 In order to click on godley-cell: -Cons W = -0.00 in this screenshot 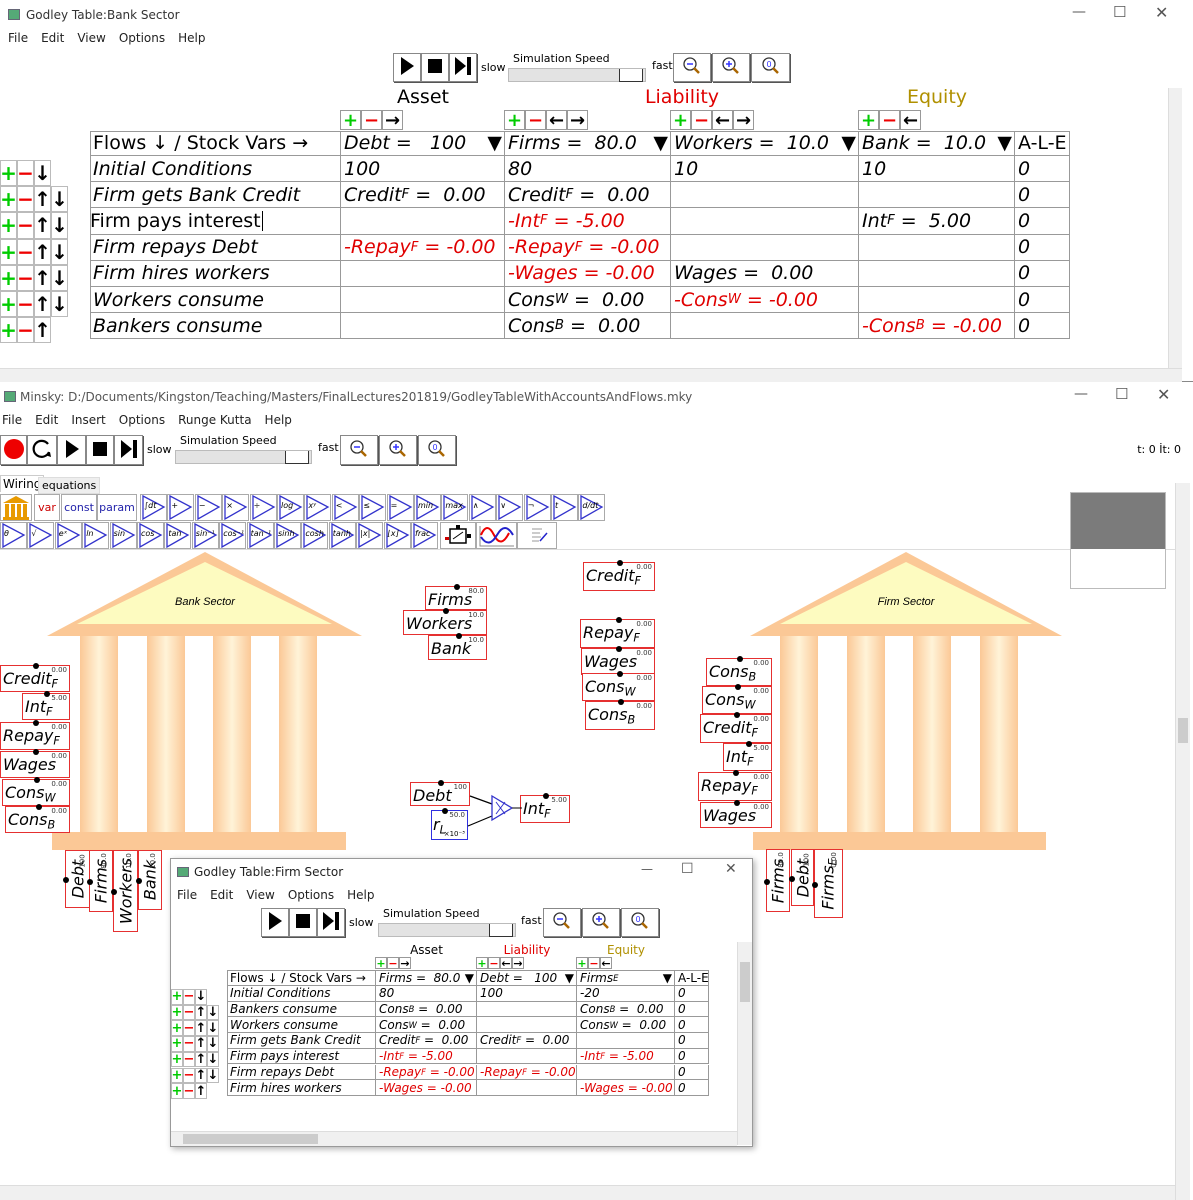, I will do `click(765, 300)`.